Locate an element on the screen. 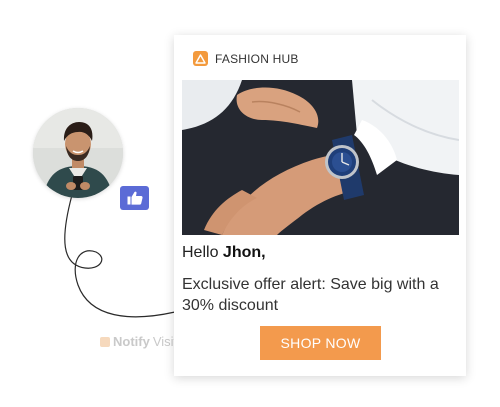  shop-now-button: SHOP NOW is located at coordinates (320, 343).